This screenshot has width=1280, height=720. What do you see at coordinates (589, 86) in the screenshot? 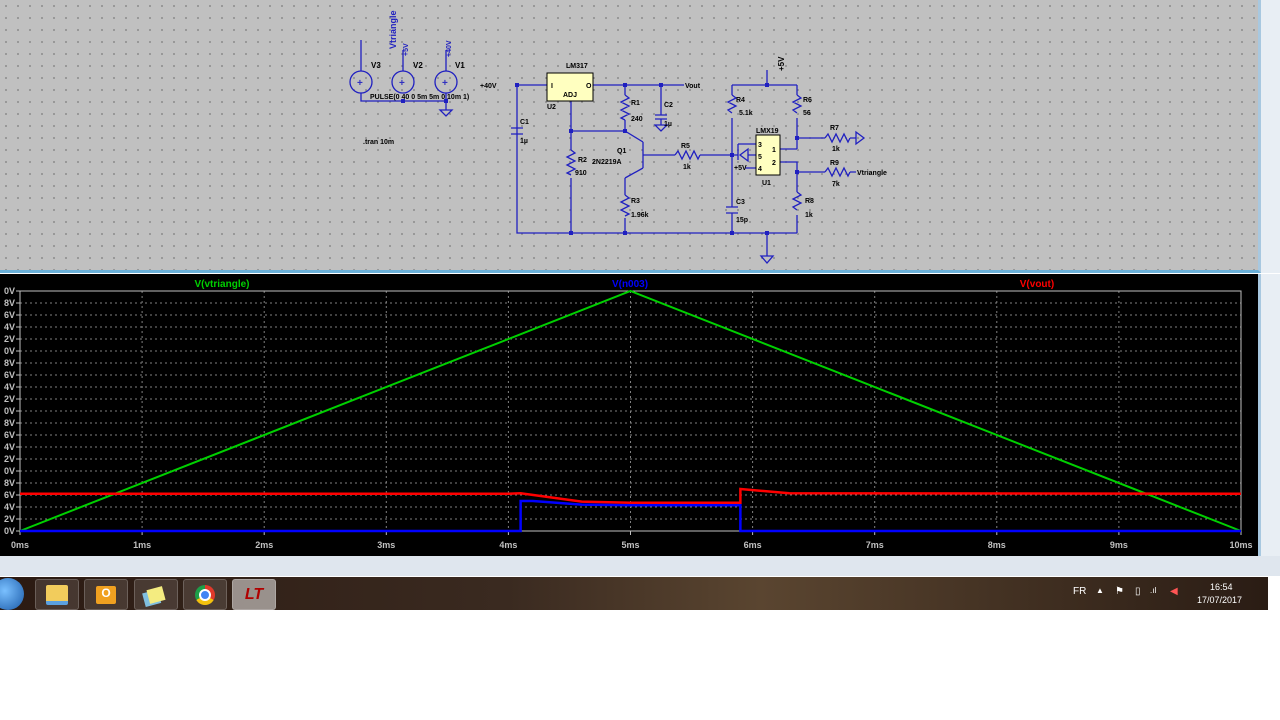
I see `svg-text: O` at bounding box center [589, 86].